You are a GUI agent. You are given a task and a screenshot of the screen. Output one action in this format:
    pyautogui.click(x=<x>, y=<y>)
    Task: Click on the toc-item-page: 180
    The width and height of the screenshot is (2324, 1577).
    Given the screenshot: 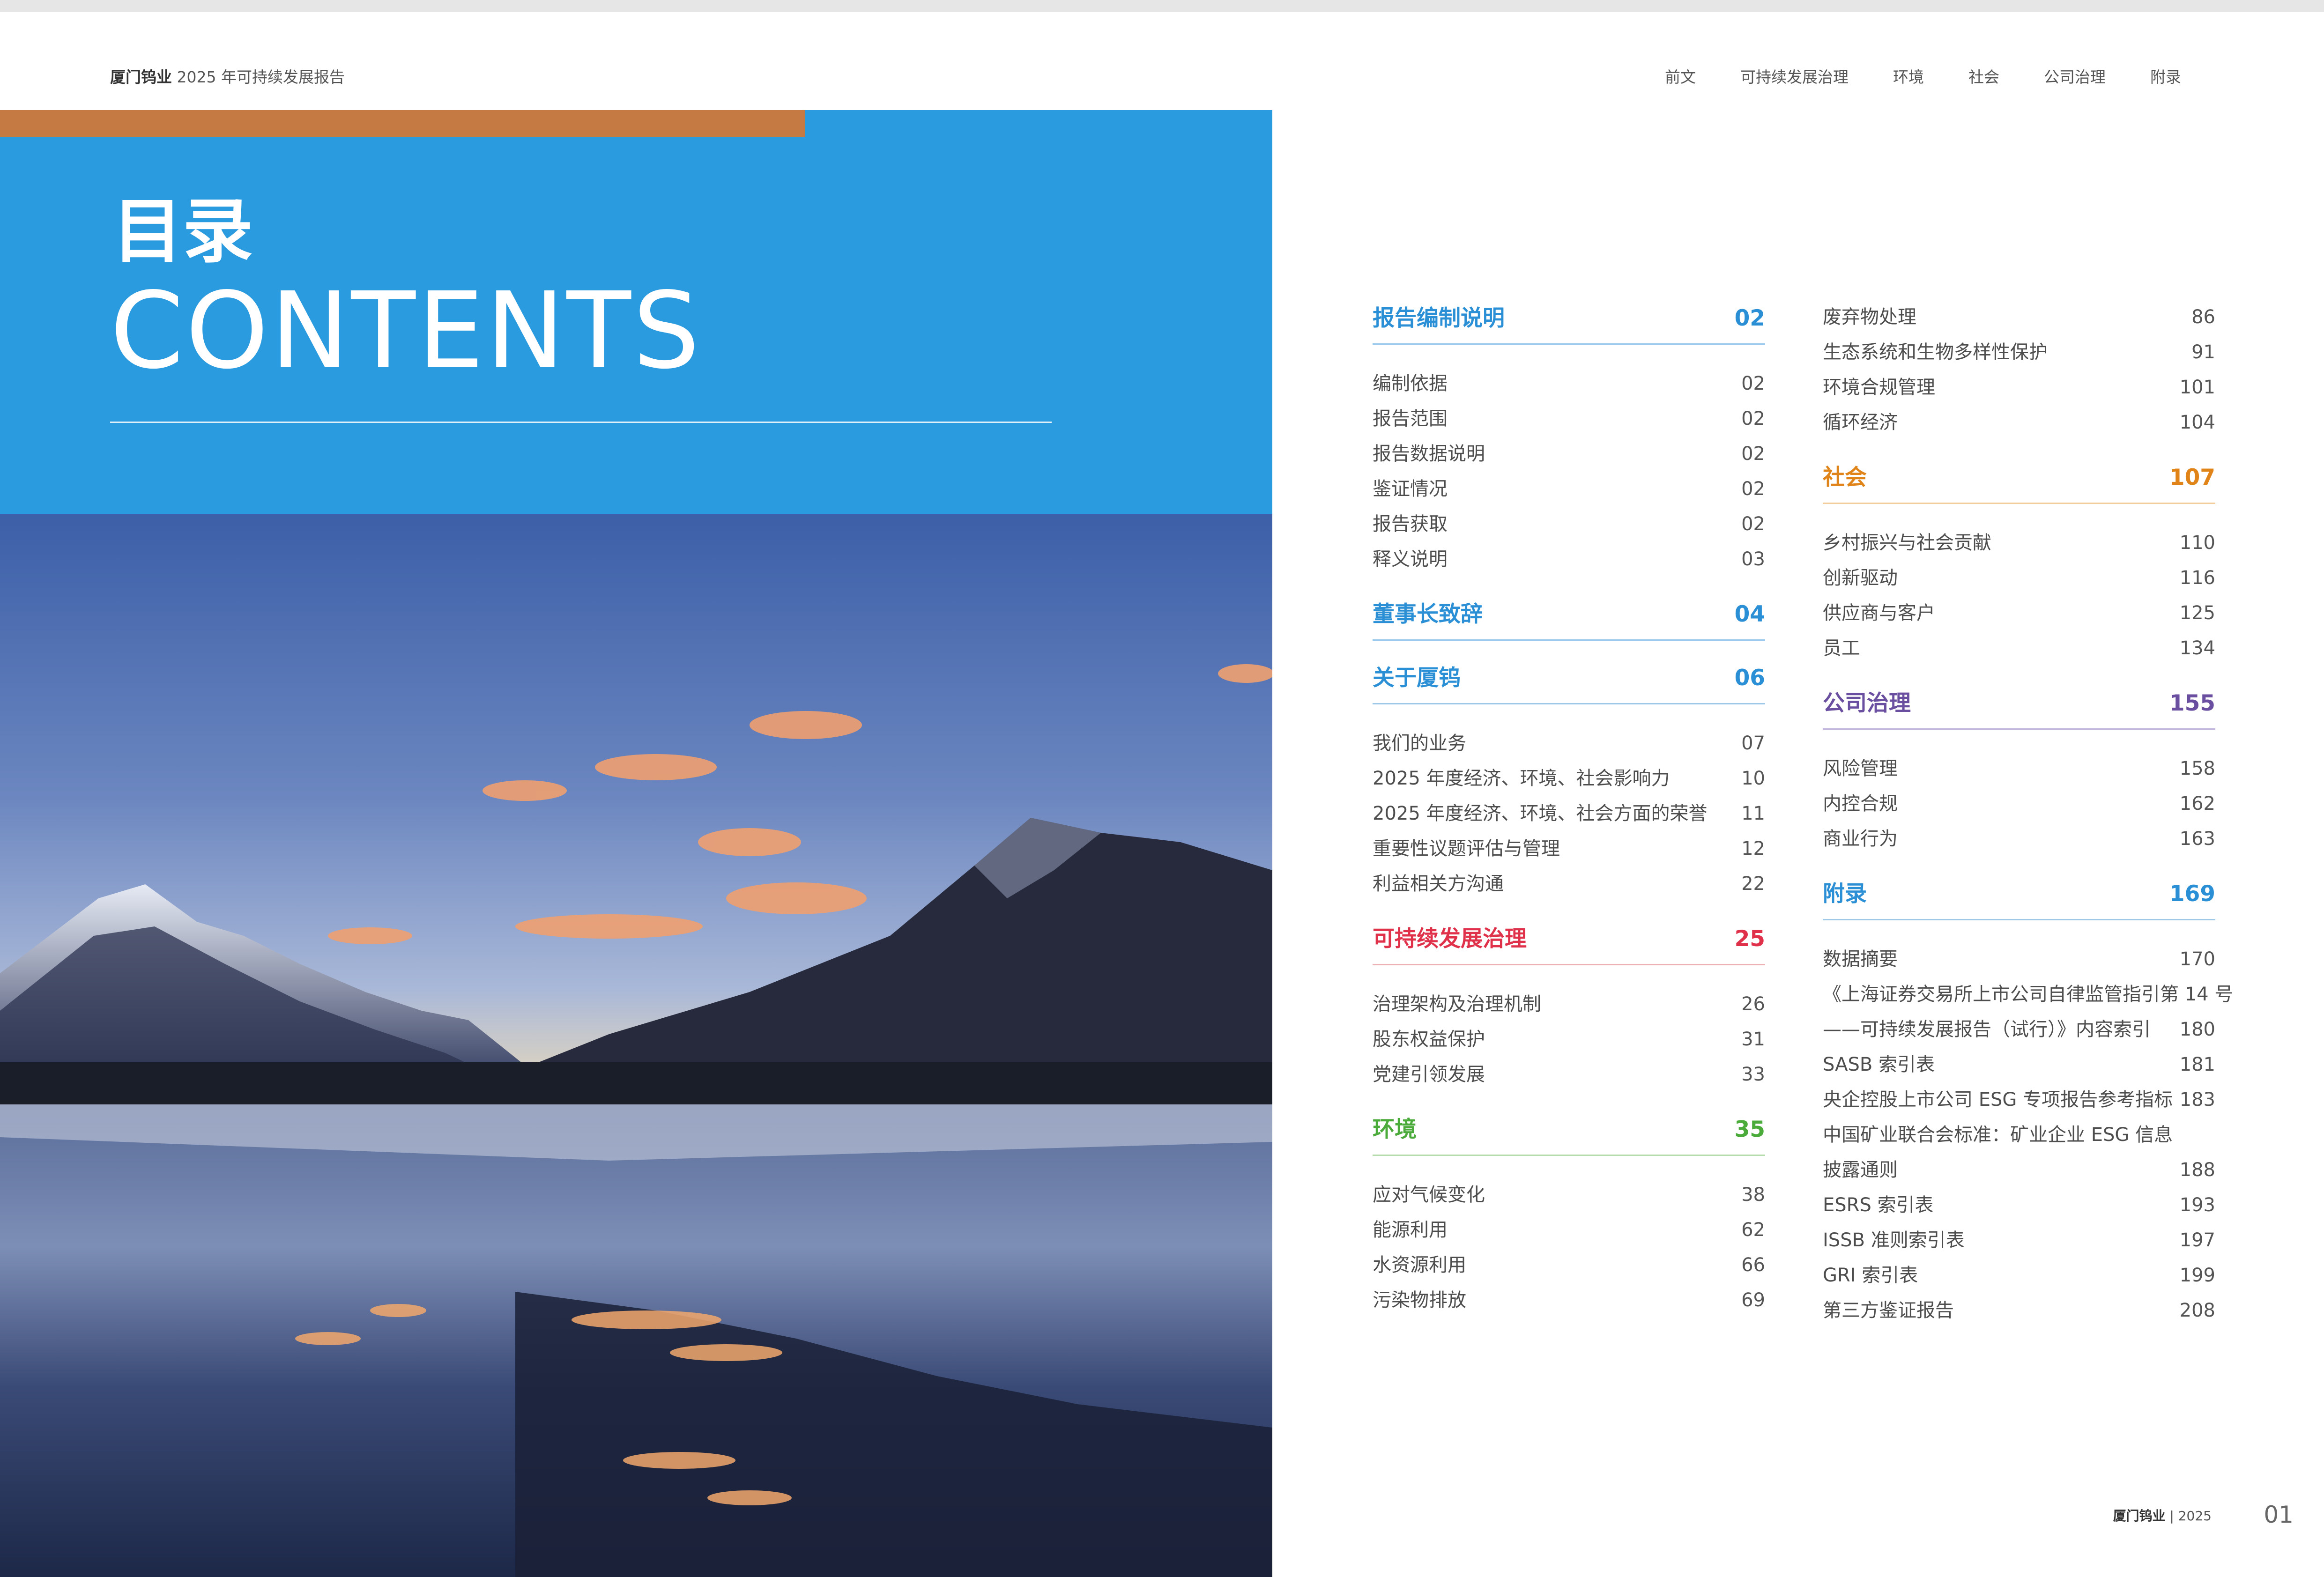 What is the action you would take?
    pyautogui.click(x=2197, y=1029)
    